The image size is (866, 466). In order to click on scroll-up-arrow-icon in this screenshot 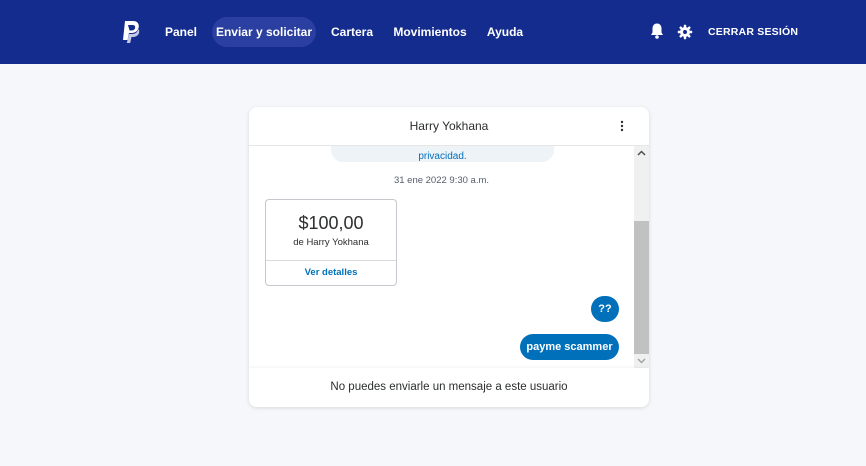, I will do `click(641, 153)`.